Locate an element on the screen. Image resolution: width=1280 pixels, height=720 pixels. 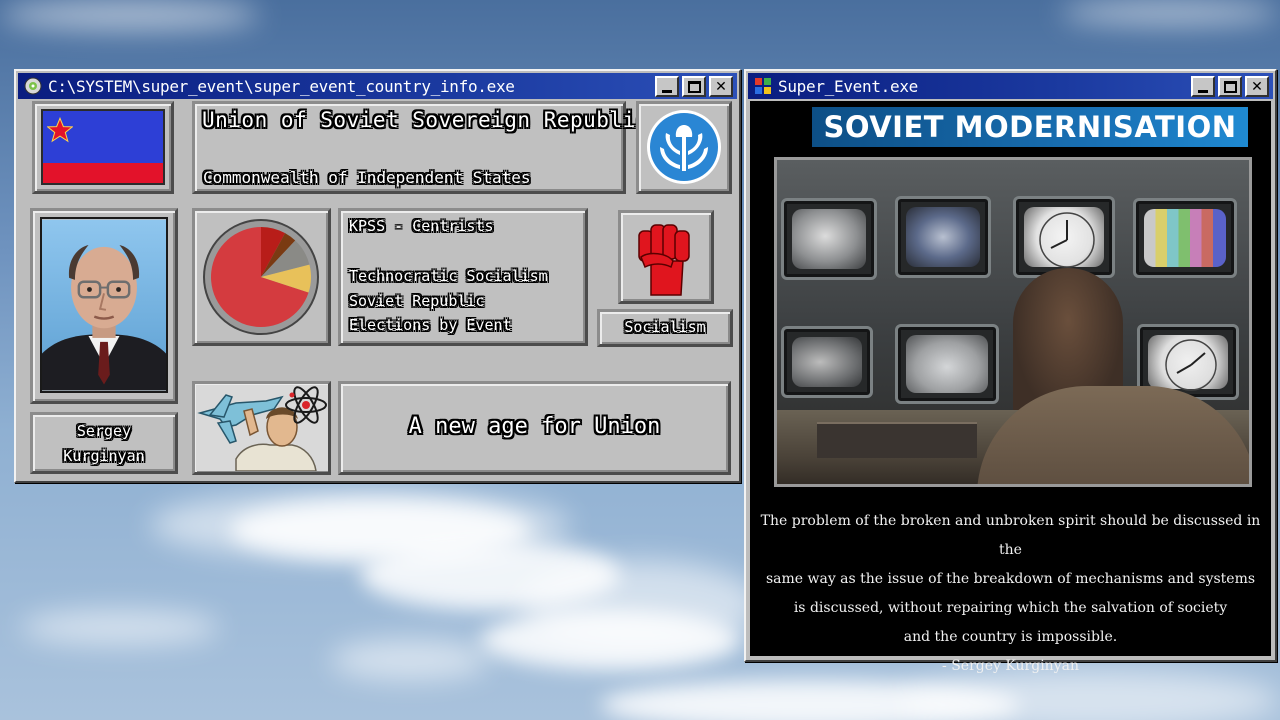
event-banner: SOVIET MODERNISATION is located at coordinates (1030, 127).